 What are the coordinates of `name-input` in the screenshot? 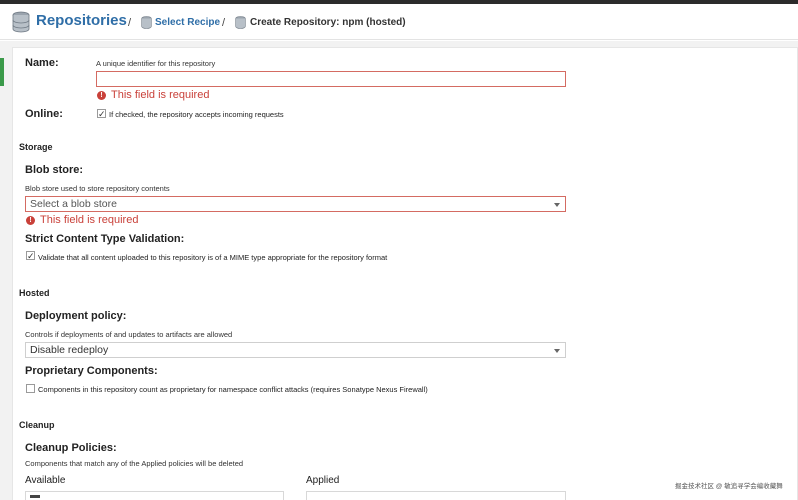 It's located at (331, 79).